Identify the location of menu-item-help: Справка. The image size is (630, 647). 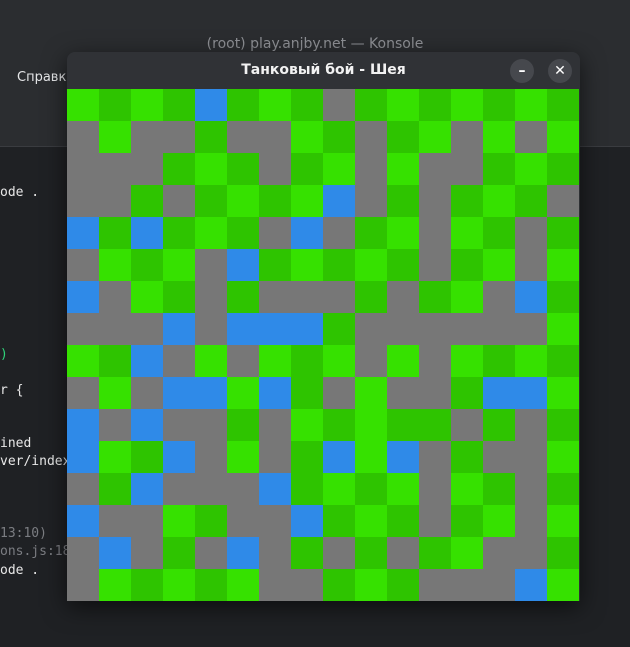
(45, 77).